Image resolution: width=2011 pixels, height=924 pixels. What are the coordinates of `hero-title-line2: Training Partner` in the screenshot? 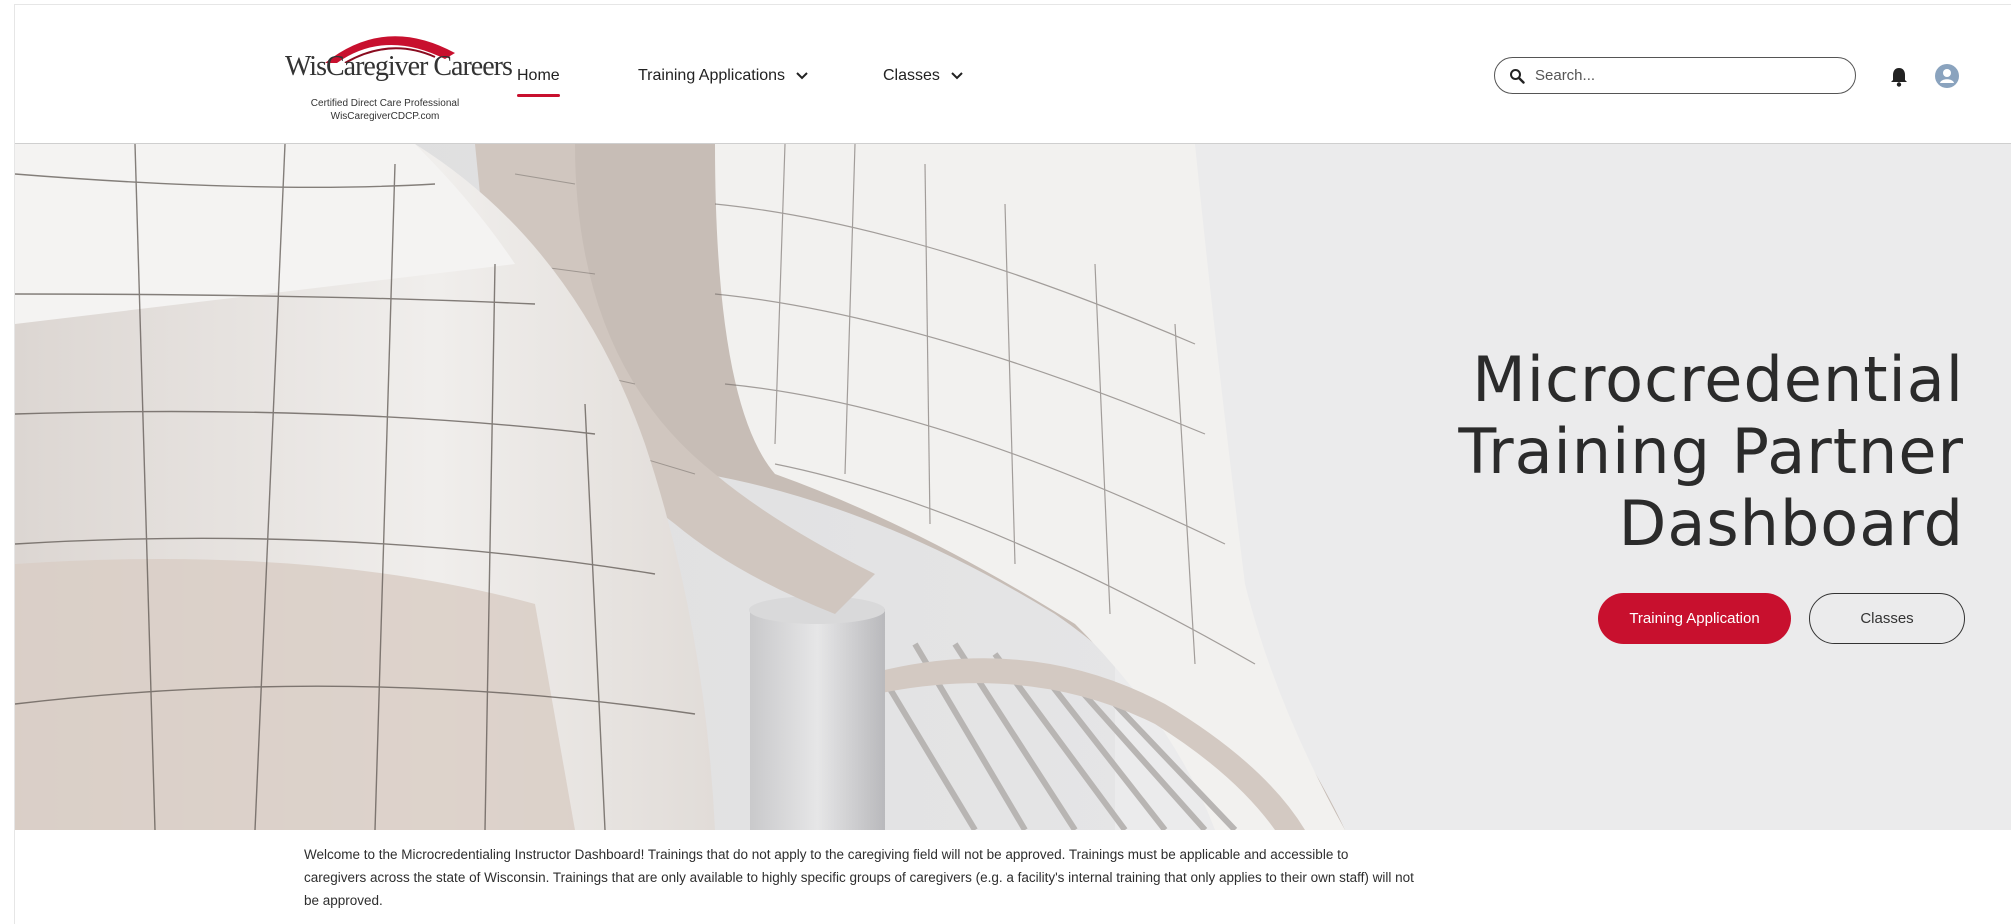 It's located at (1711, 451).